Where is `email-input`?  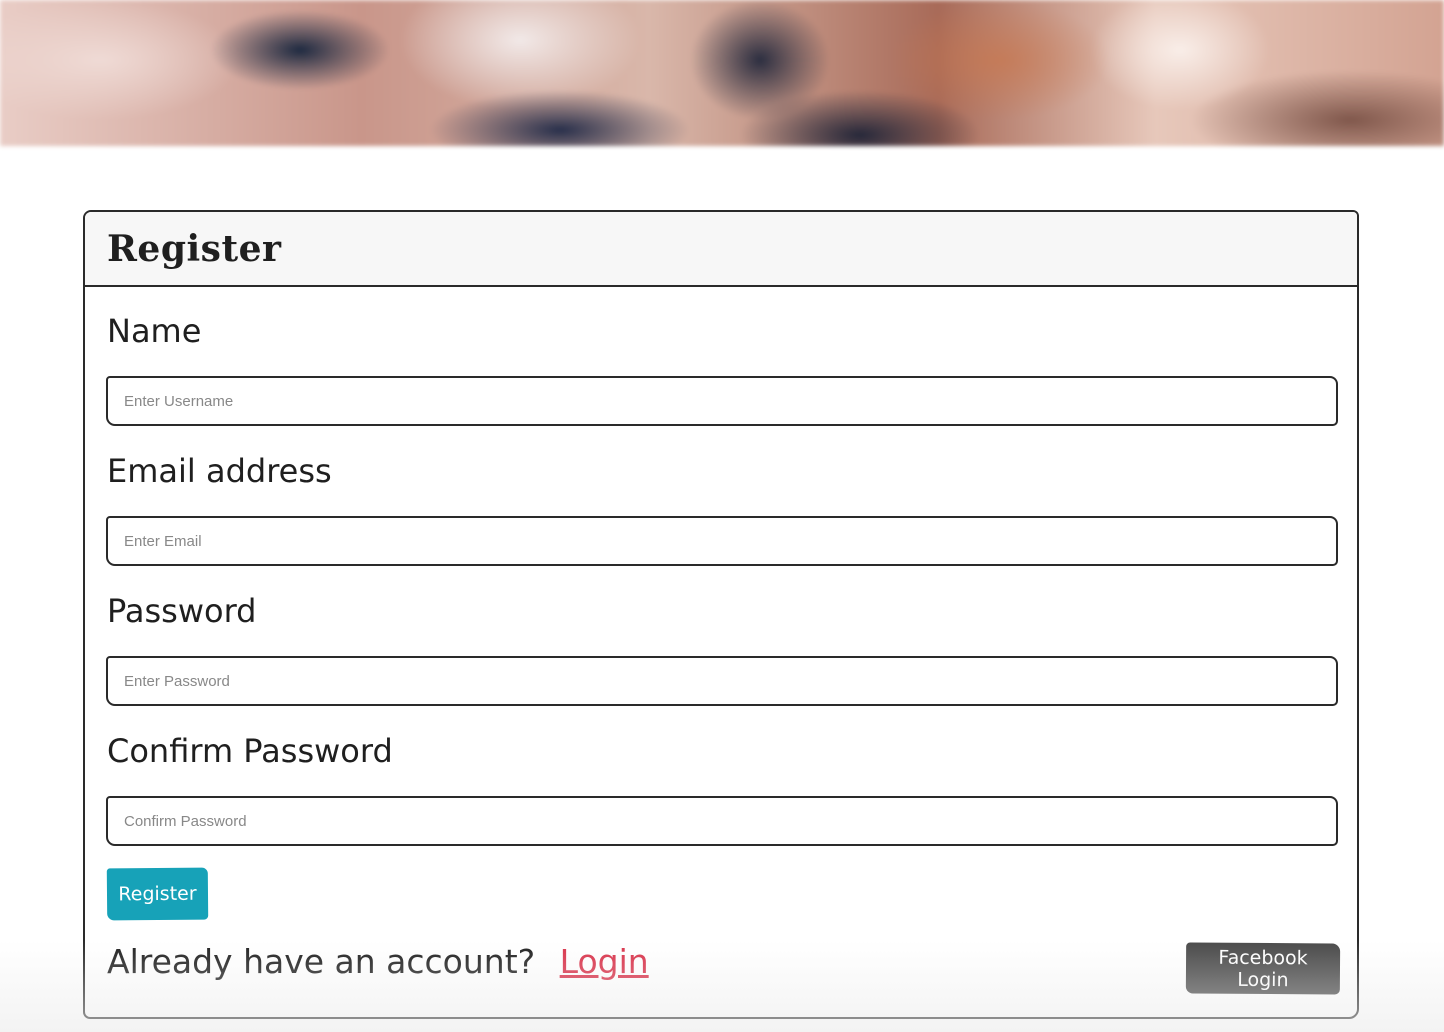 email-input is located at coordinates (722, 541).